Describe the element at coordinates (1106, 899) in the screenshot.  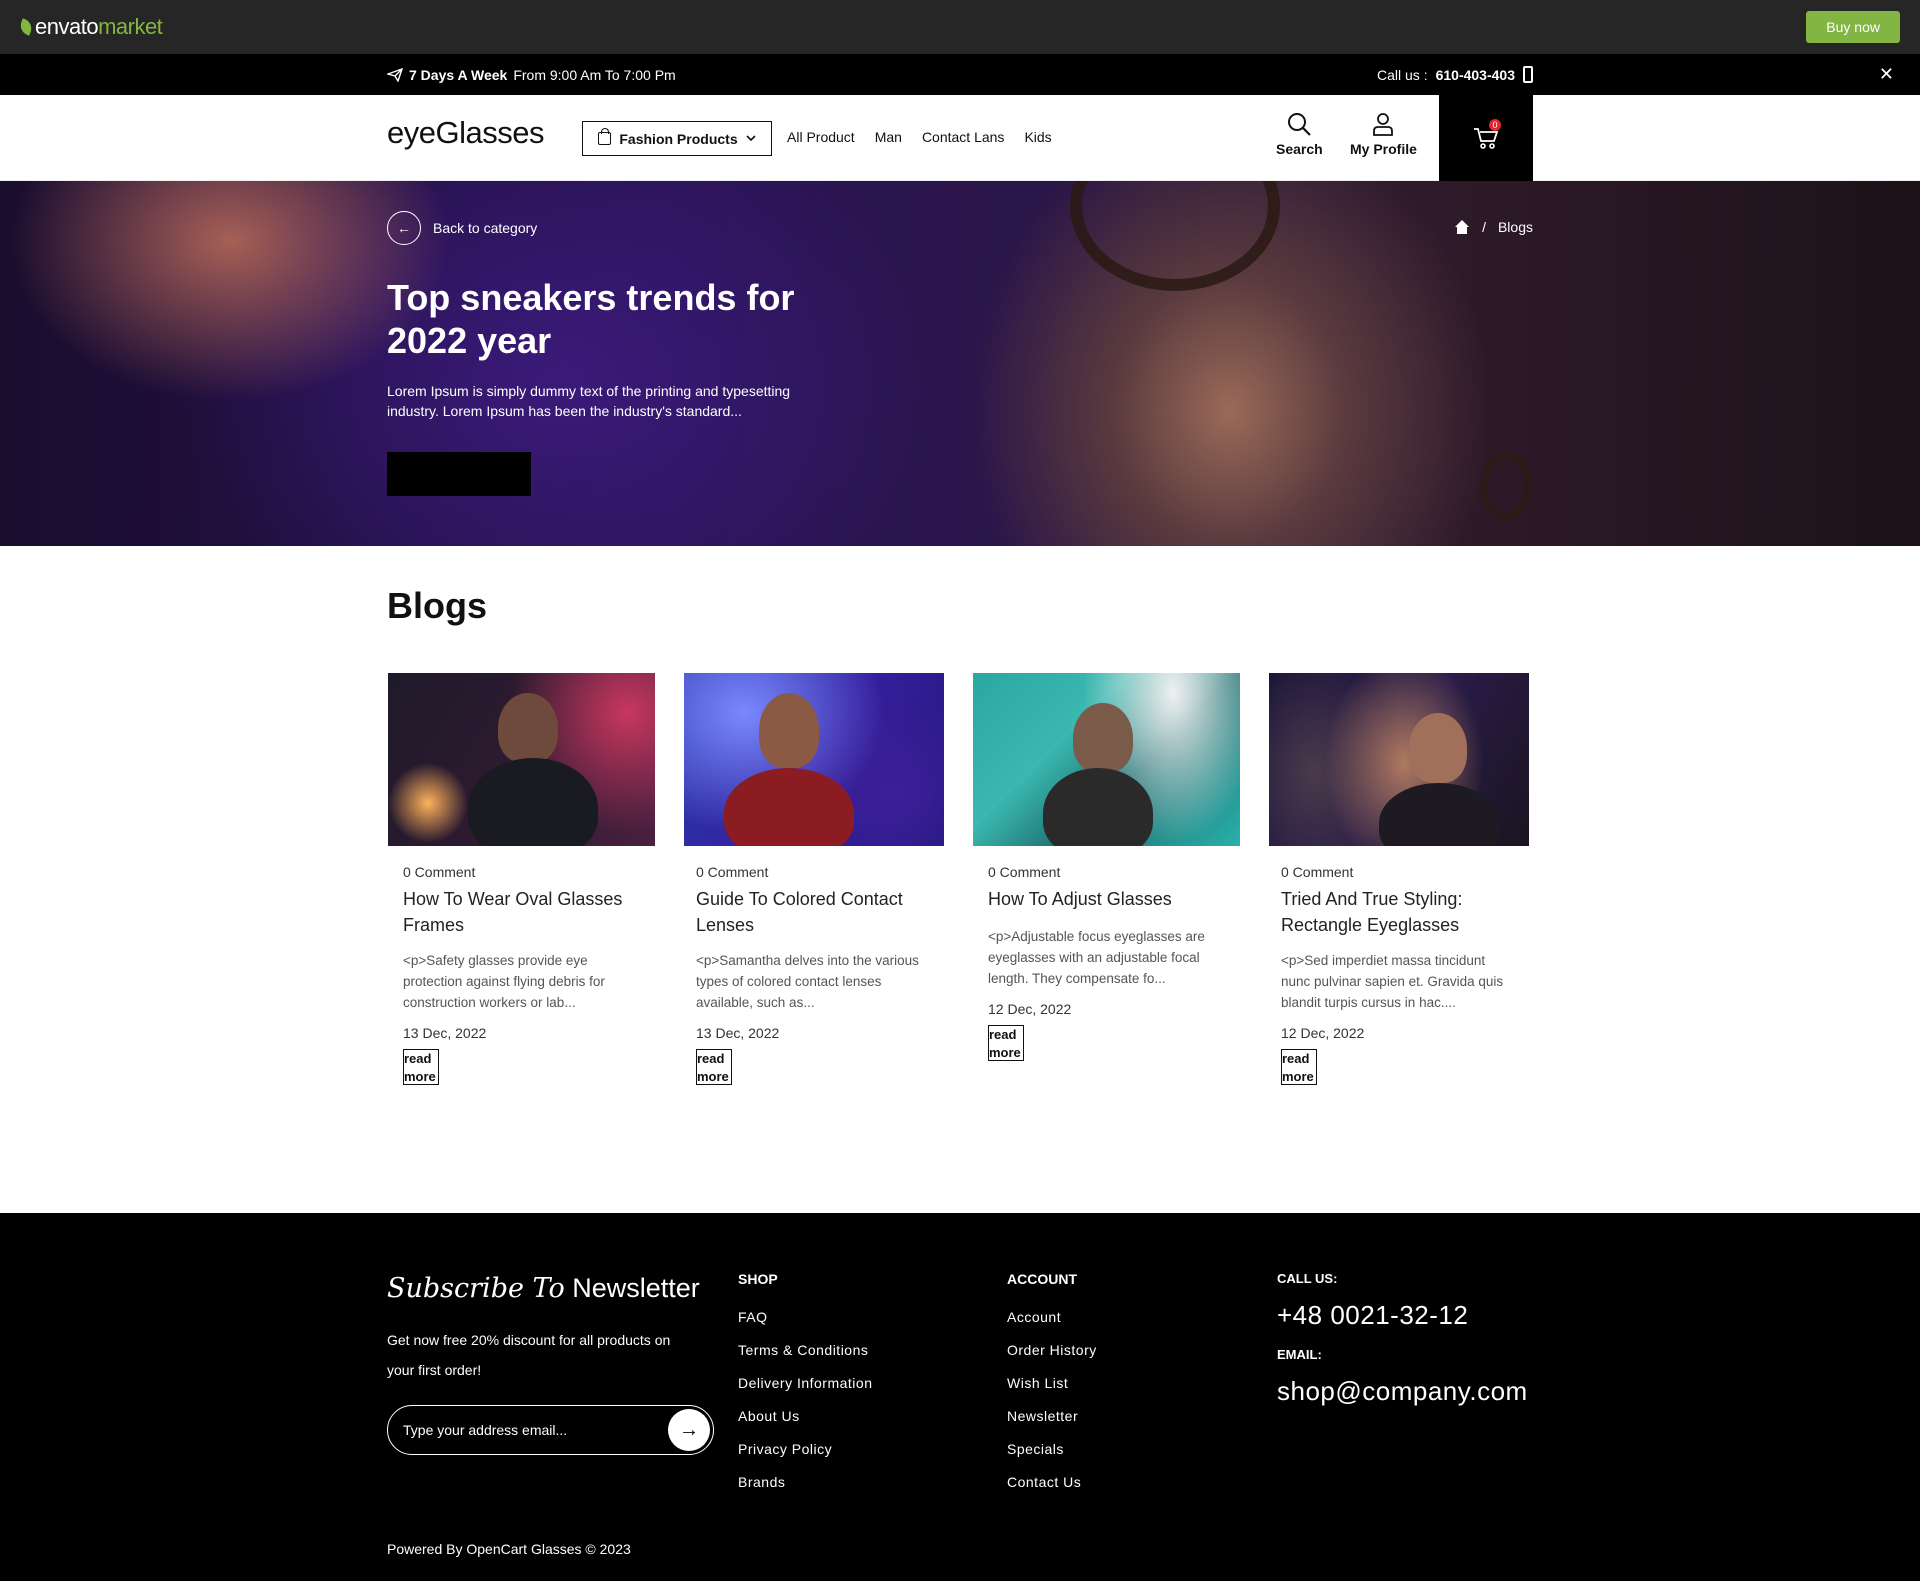
I see `blog-title: How To Adjust Glasses` at that location.